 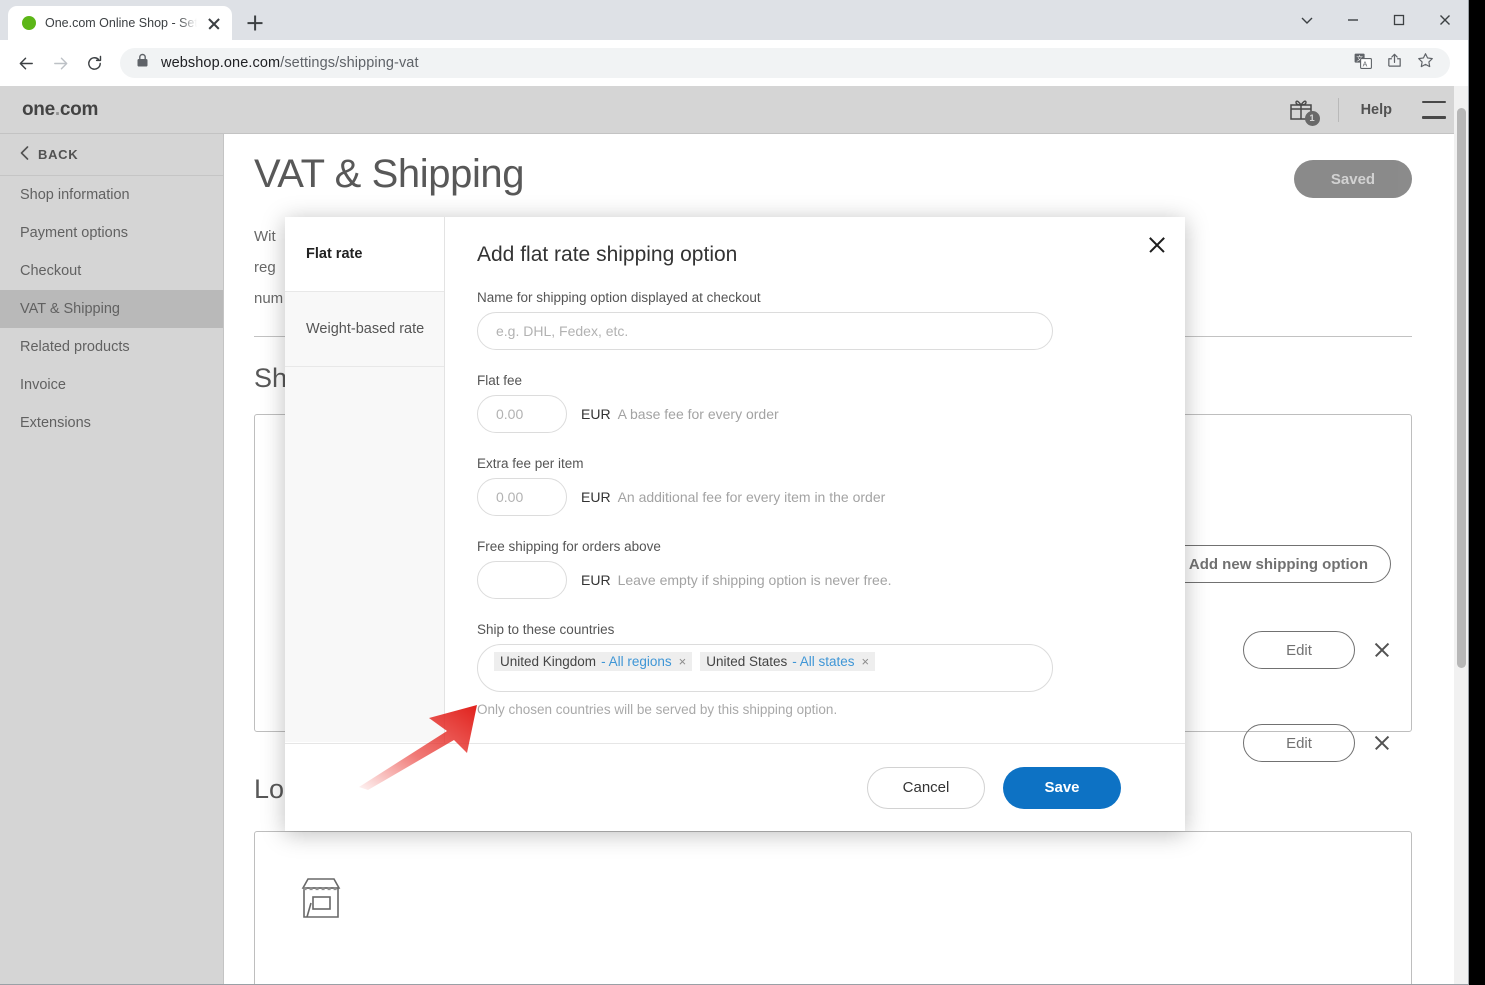 I want to click on extra-fee-currency: EUR, so click(x=596, y=497).